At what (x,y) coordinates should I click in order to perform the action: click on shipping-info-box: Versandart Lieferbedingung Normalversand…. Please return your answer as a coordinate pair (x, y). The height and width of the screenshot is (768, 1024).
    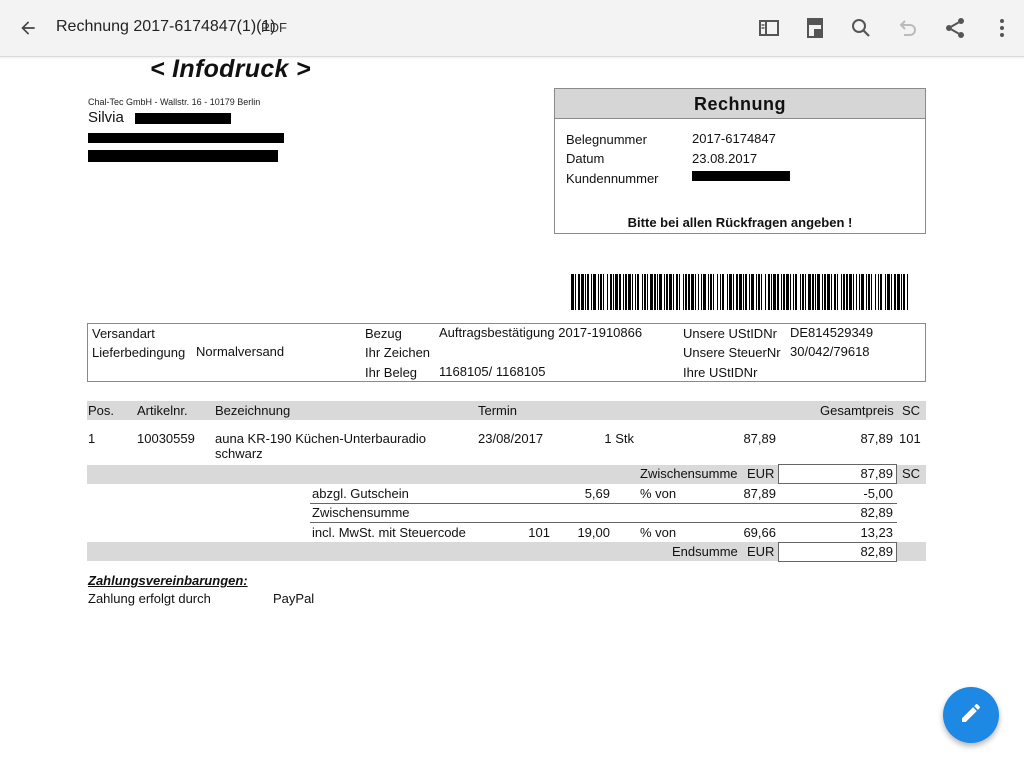
    Looking at the image, I should click on (506, 352).